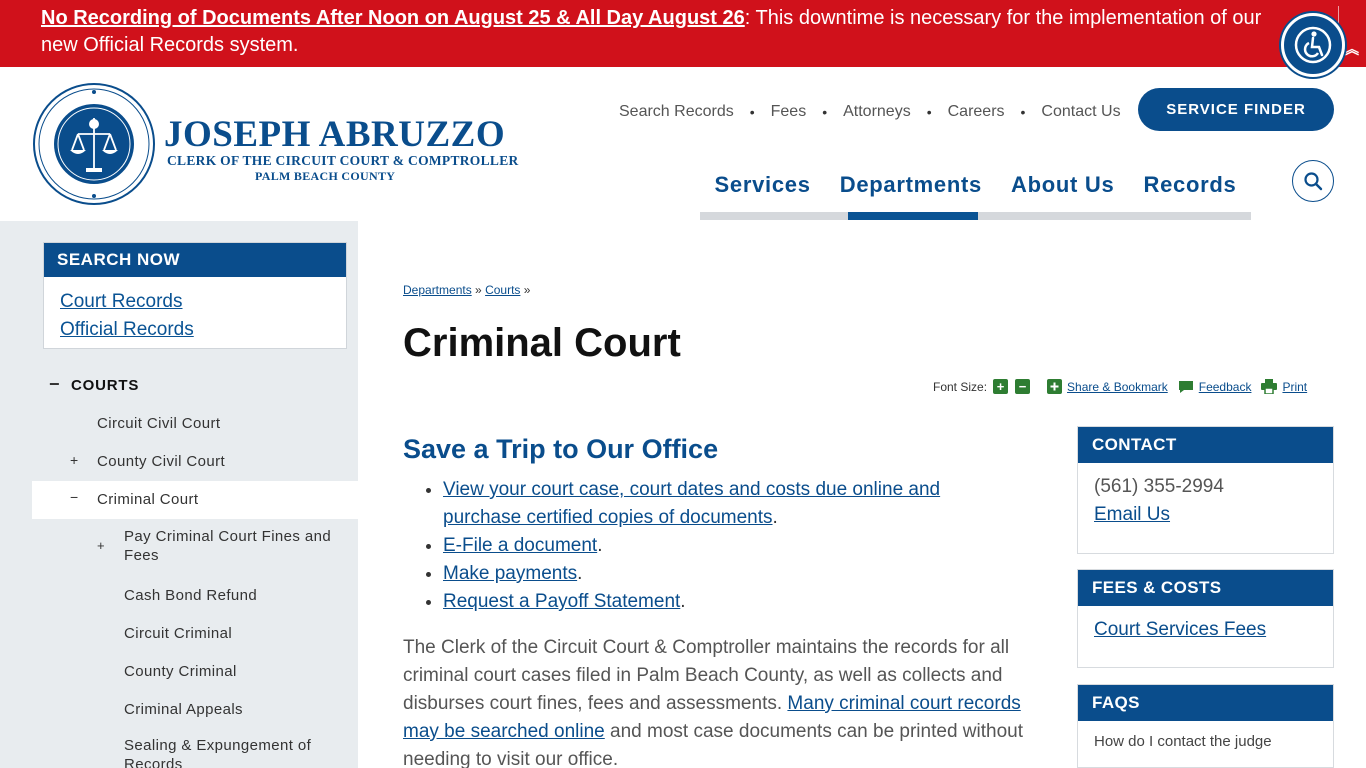  I want to click on sidebar-subitem-label: Sealing & Expungement of Records, so click(218, 752).